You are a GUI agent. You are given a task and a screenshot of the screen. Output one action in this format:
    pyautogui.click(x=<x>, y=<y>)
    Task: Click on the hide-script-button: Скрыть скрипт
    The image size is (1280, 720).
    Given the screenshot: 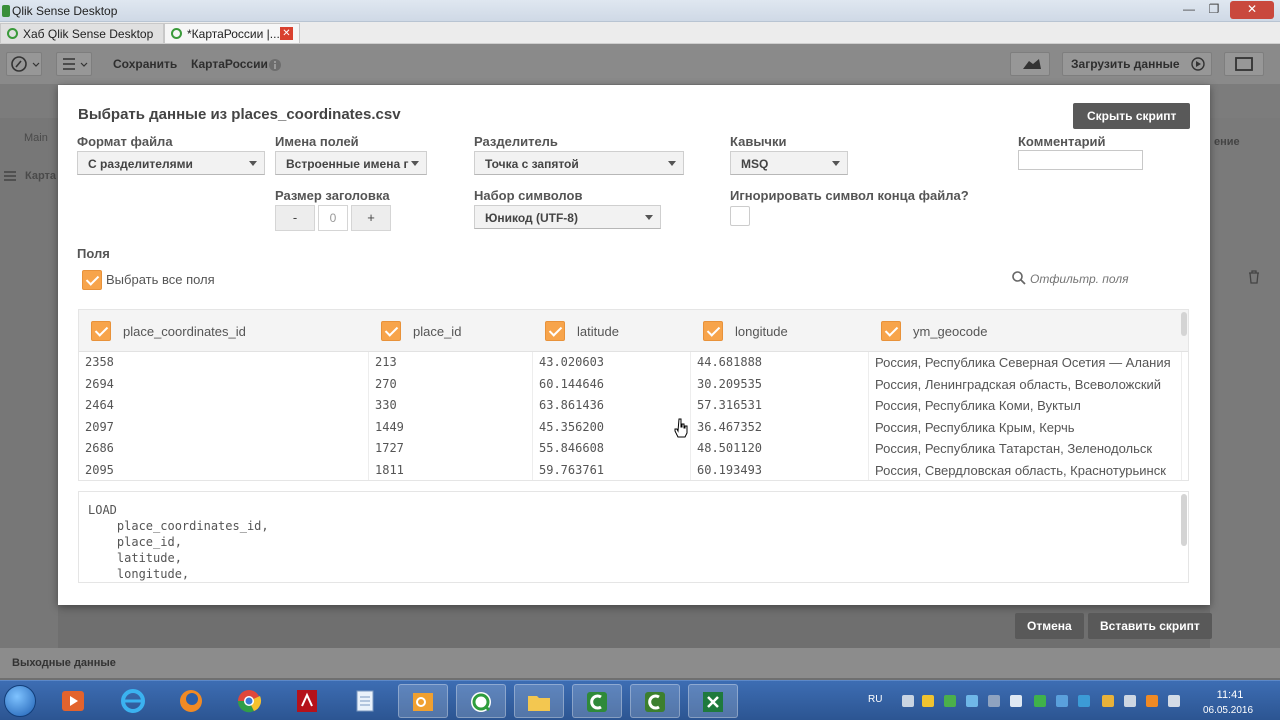 What is the action you would take?
    pyautogui.click(x=1132, y=116)
    